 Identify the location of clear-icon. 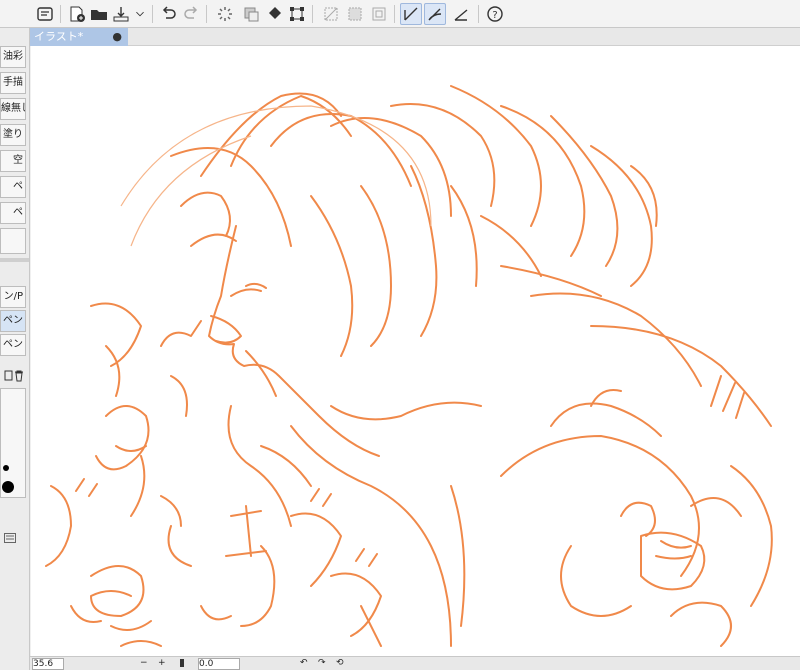
(251, 14).